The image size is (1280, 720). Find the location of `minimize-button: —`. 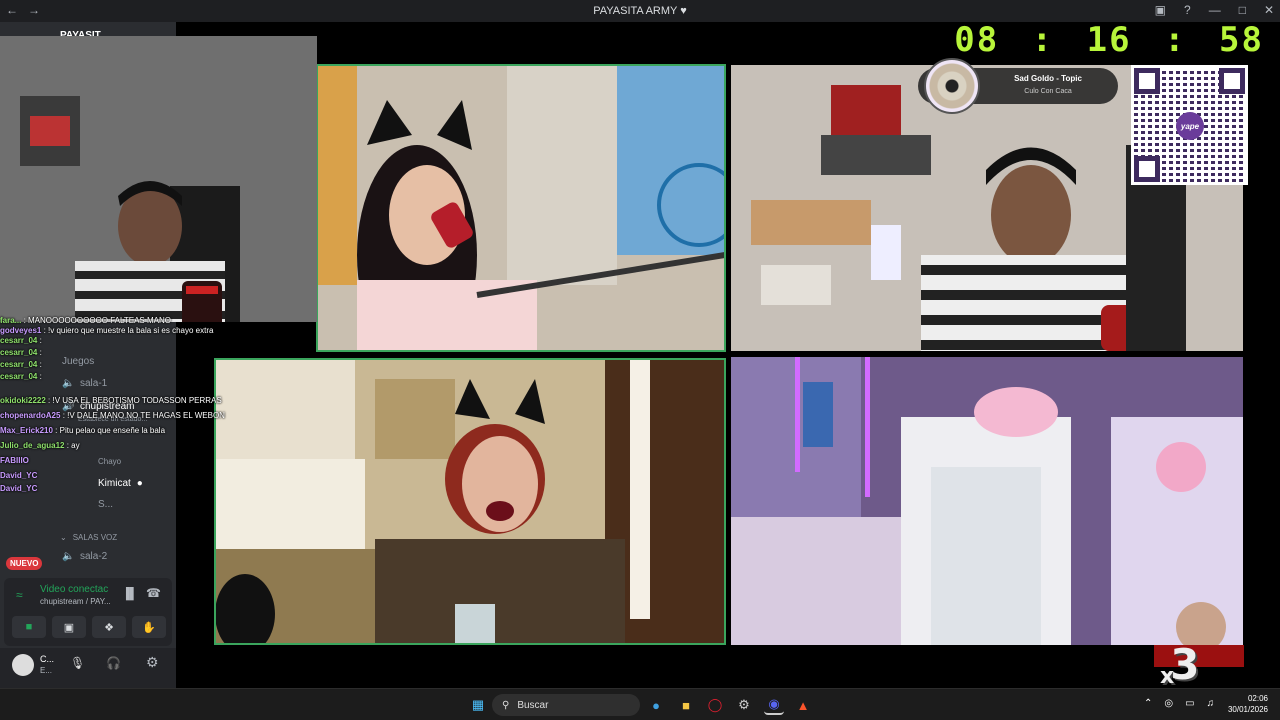

minimize-button: — is located at coordinates (1215, 10).